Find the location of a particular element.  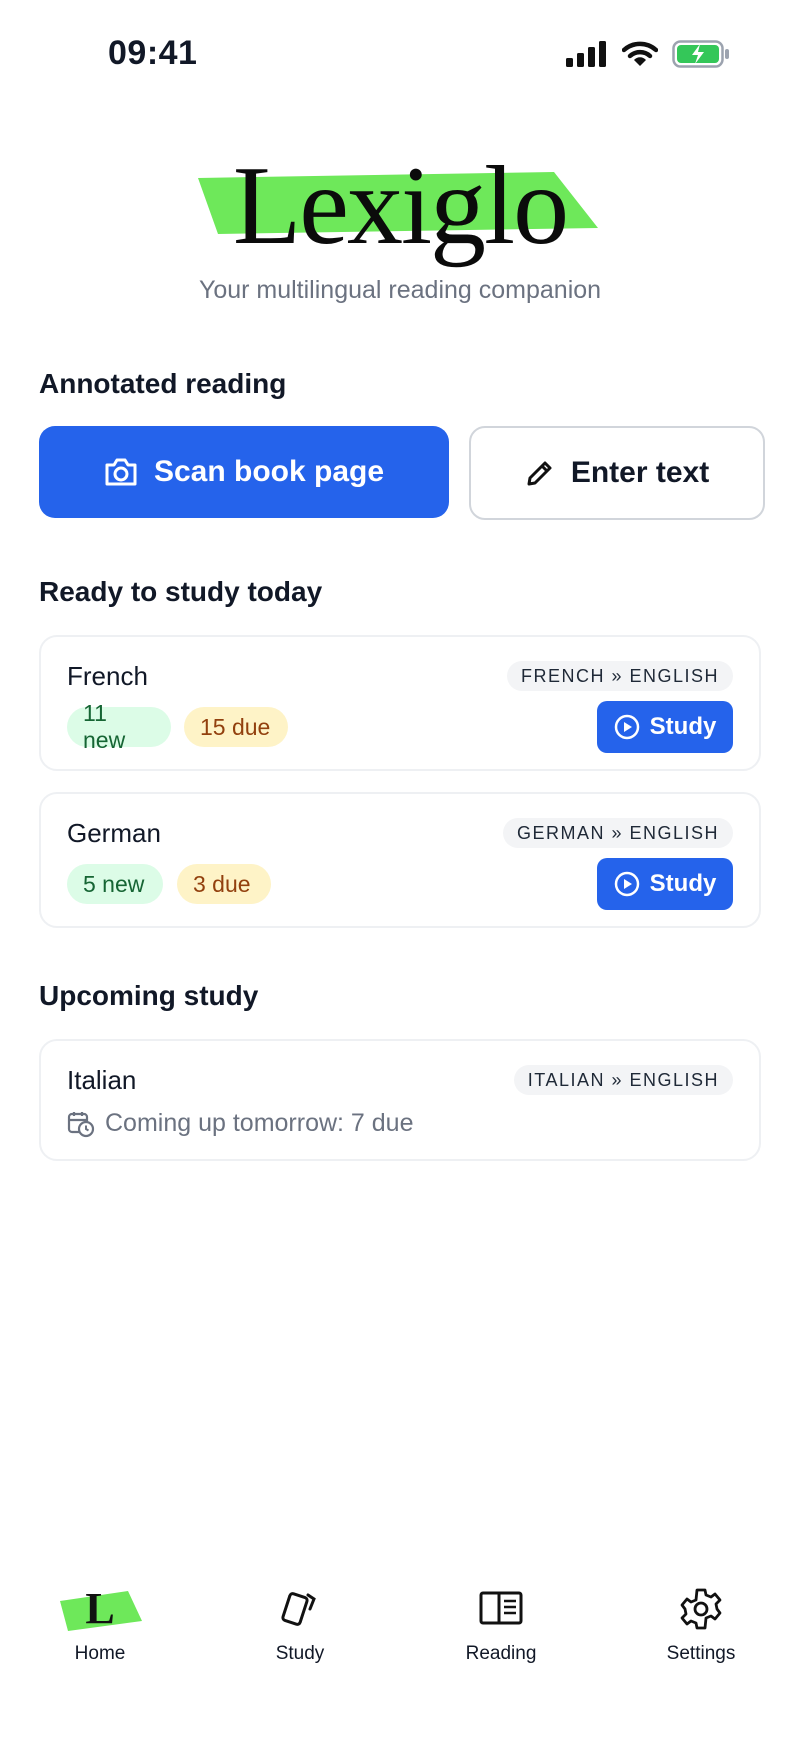

nav-label-study: Study is located at coordinates (300, 1653).